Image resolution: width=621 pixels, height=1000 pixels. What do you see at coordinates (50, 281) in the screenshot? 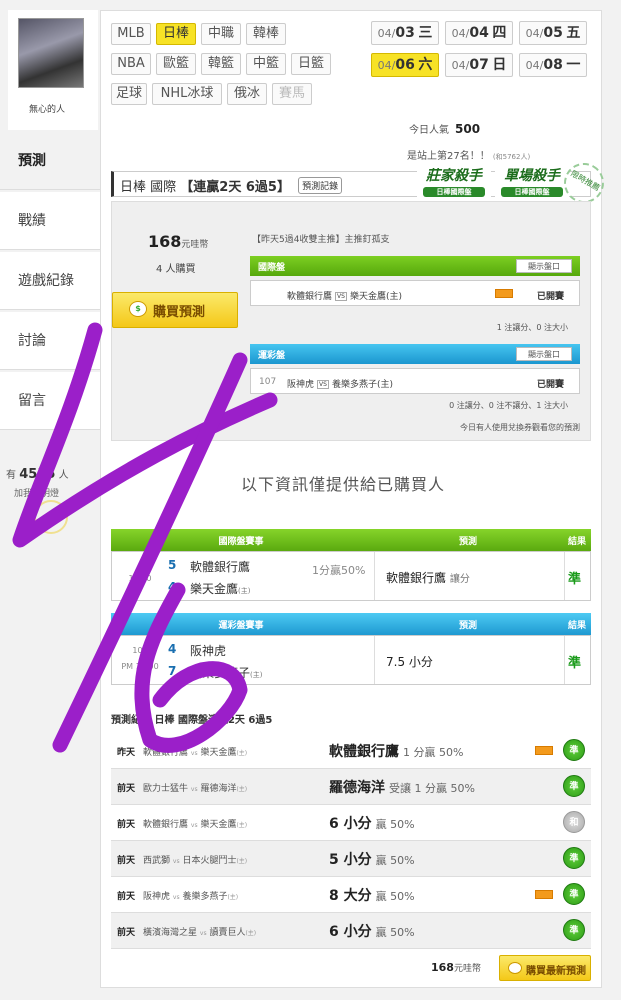
I see `sidebar-item-game-log: 遊戲紀錄` at bounding box center [50, 281].